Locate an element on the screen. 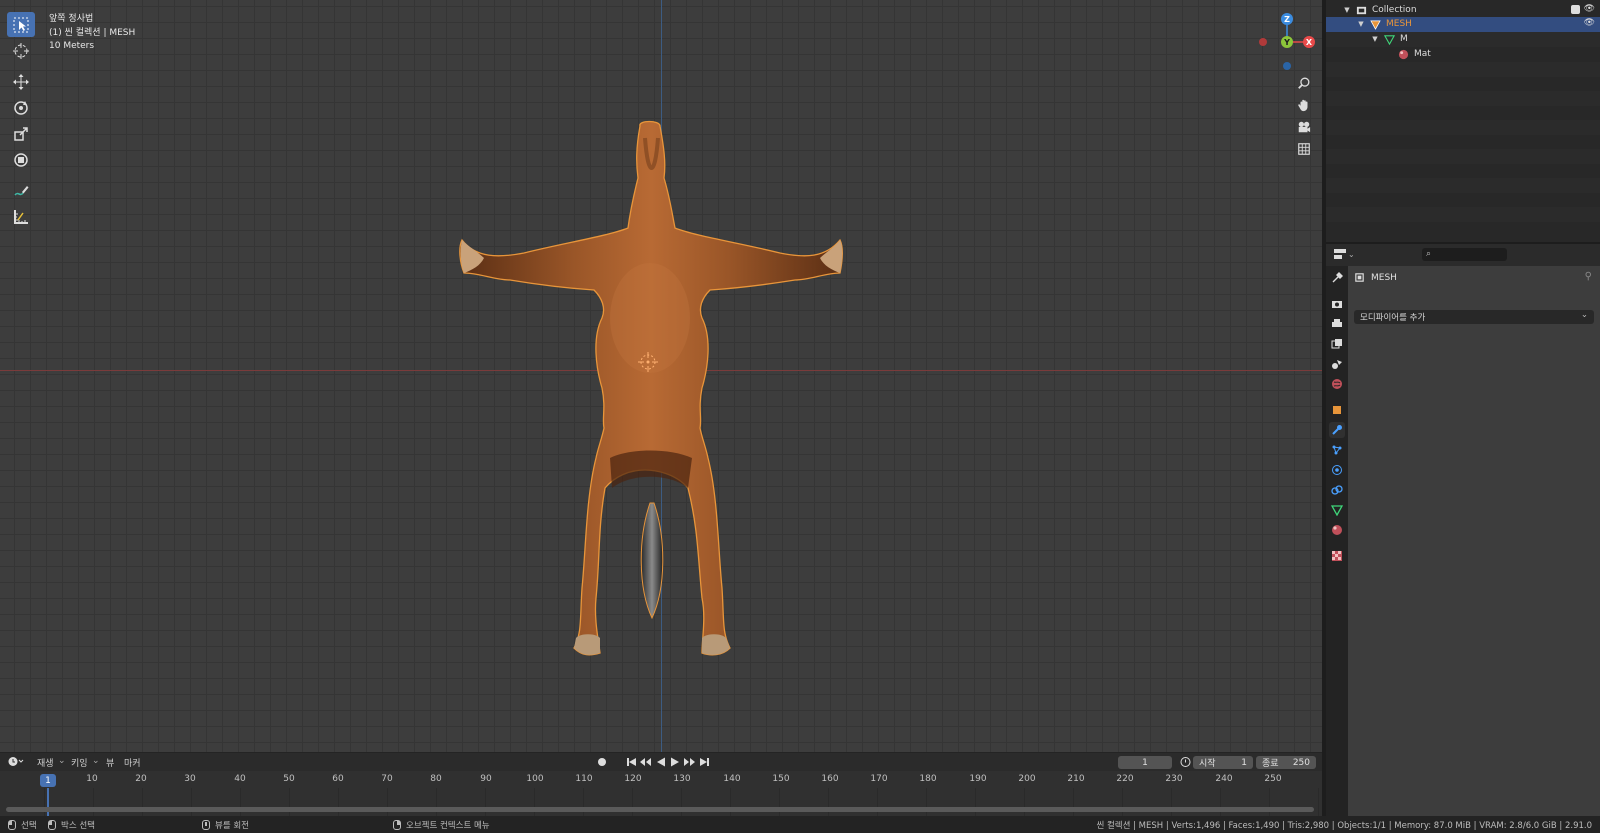 Image resolution: width=1600 pixels, height=833 pixels. preview-range-toggle is located at coordinates (1185, 763).